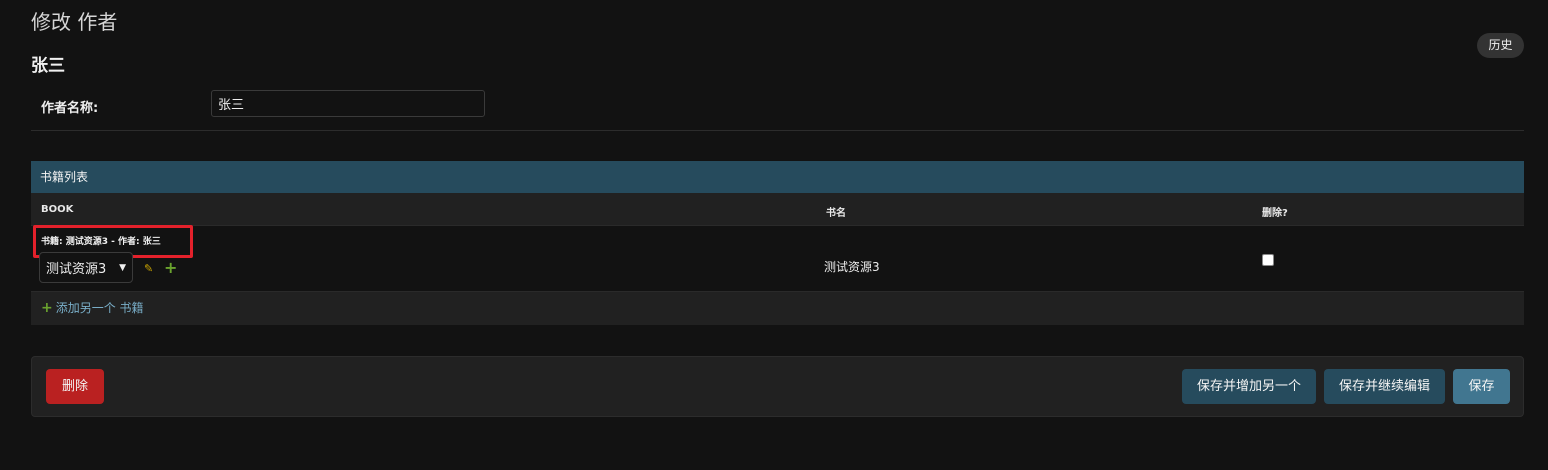 Image resolution: width=1548 pixels, height=470 pixels. I want to click on author-name-row: 作者名称:, so click(777, 108).